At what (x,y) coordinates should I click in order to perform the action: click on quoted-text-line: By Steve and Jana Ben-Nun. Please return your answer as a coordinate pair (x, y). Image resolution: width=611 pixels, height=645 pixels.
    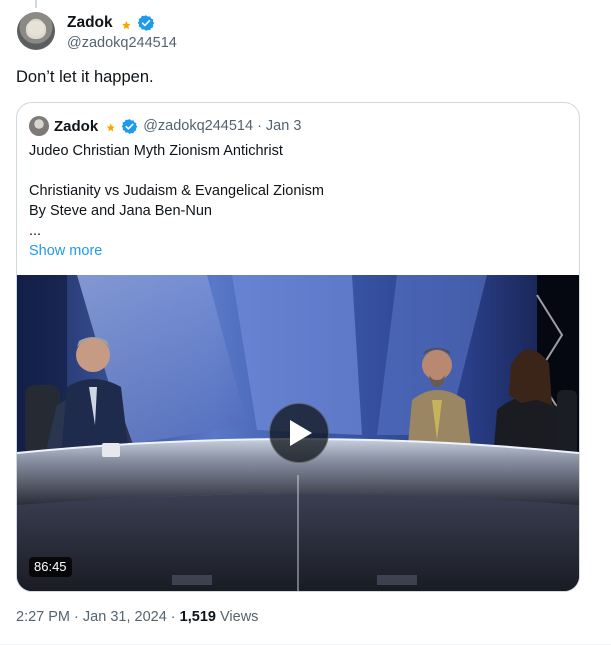
    Looking at the image, I should click on (120, 211).